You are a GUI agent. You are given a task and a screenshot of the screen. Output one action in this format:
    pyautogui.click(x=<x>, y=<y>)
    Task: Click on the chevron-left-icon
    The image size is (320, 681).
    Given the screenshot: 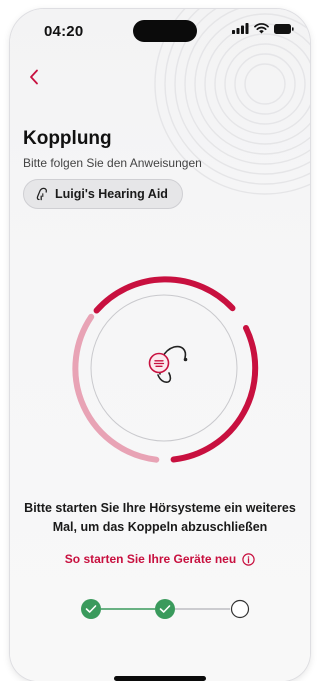 What is the action you would take?
    pyautogui.click(x=34, y=77)
    